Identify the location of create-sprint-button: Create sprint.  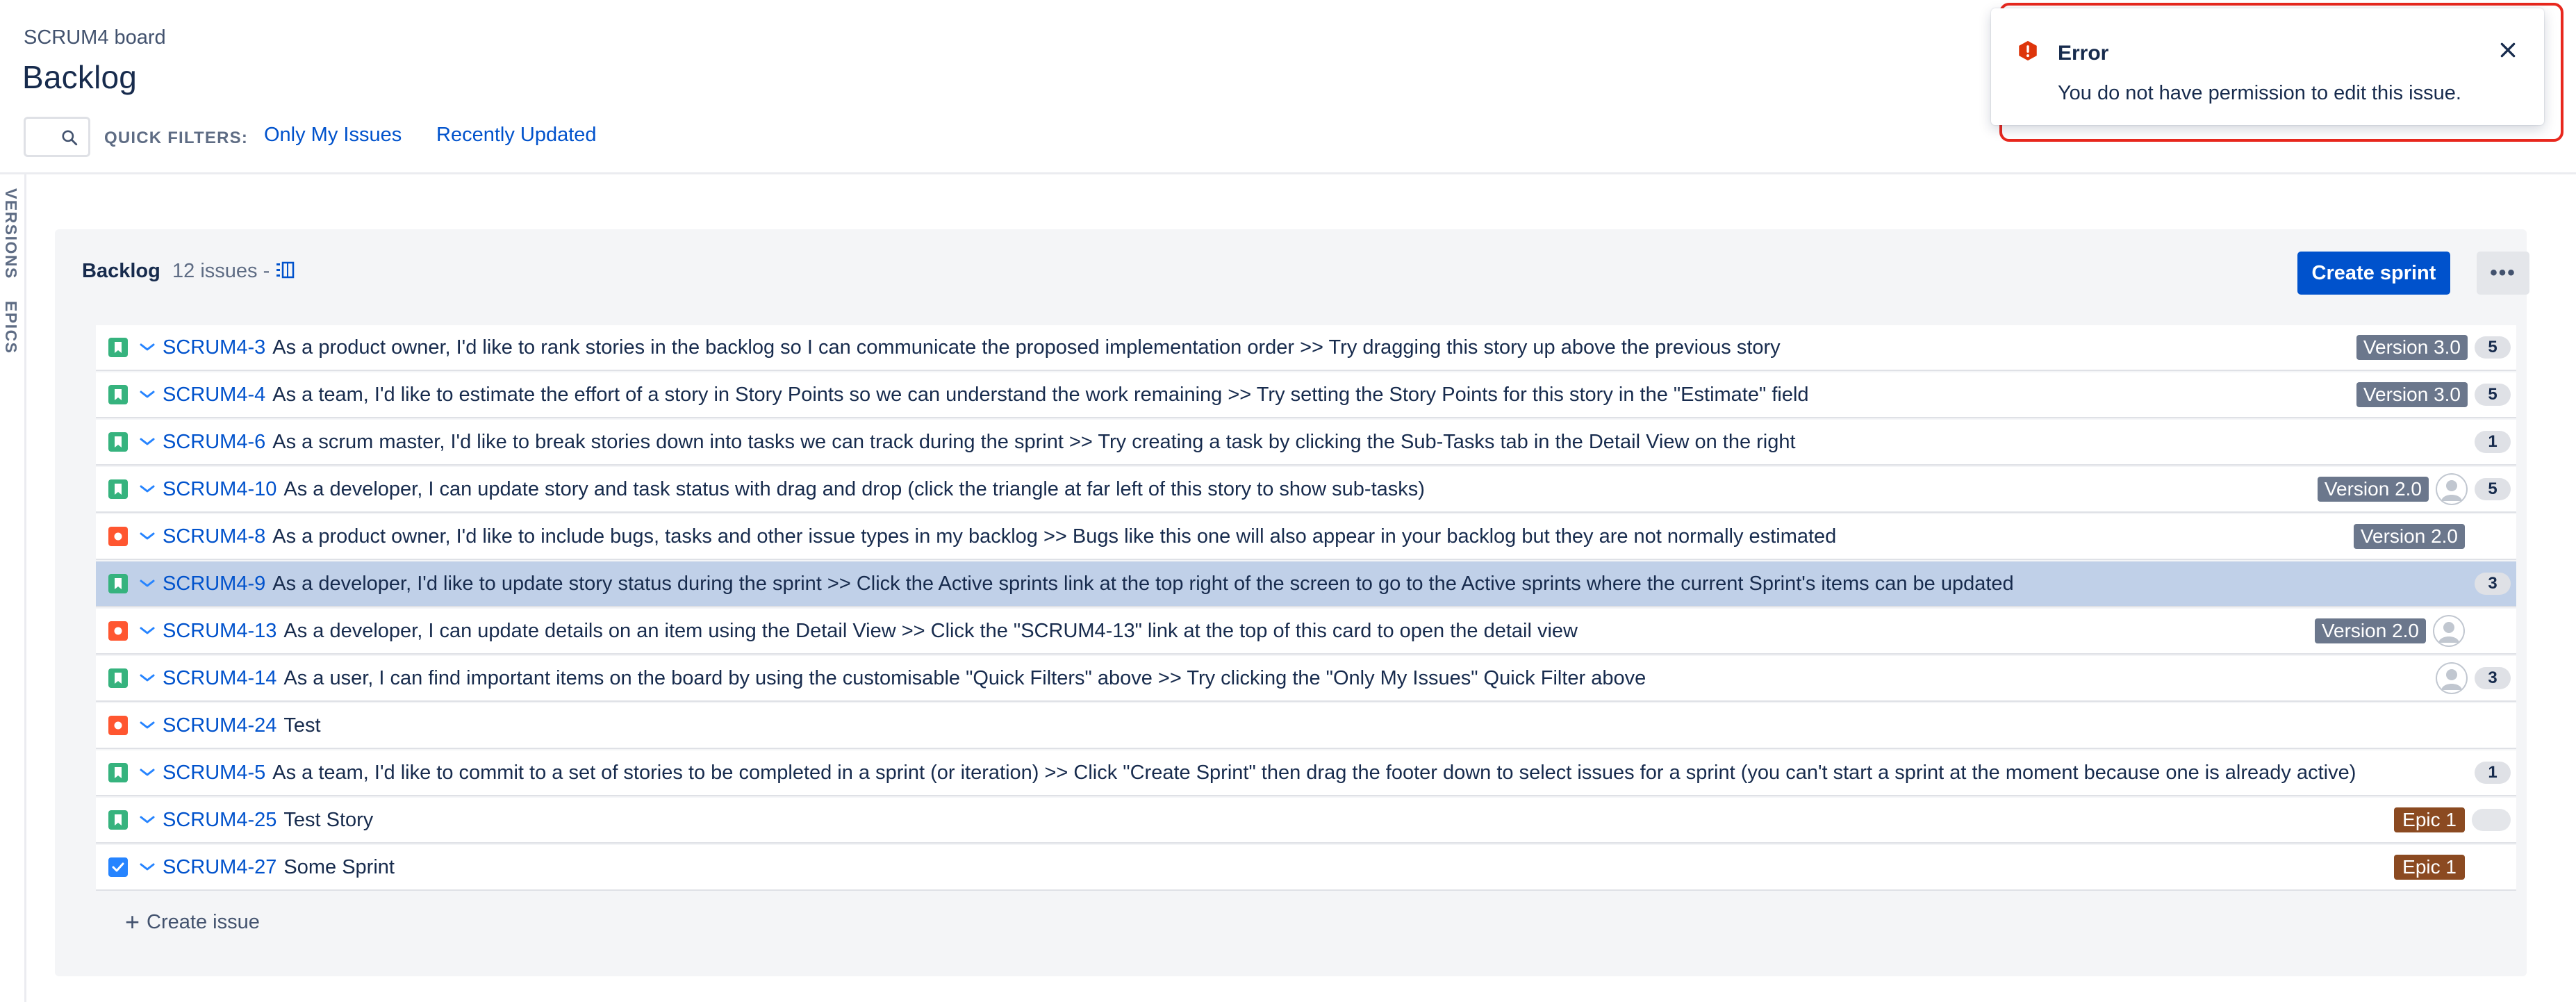
(2374, 274).